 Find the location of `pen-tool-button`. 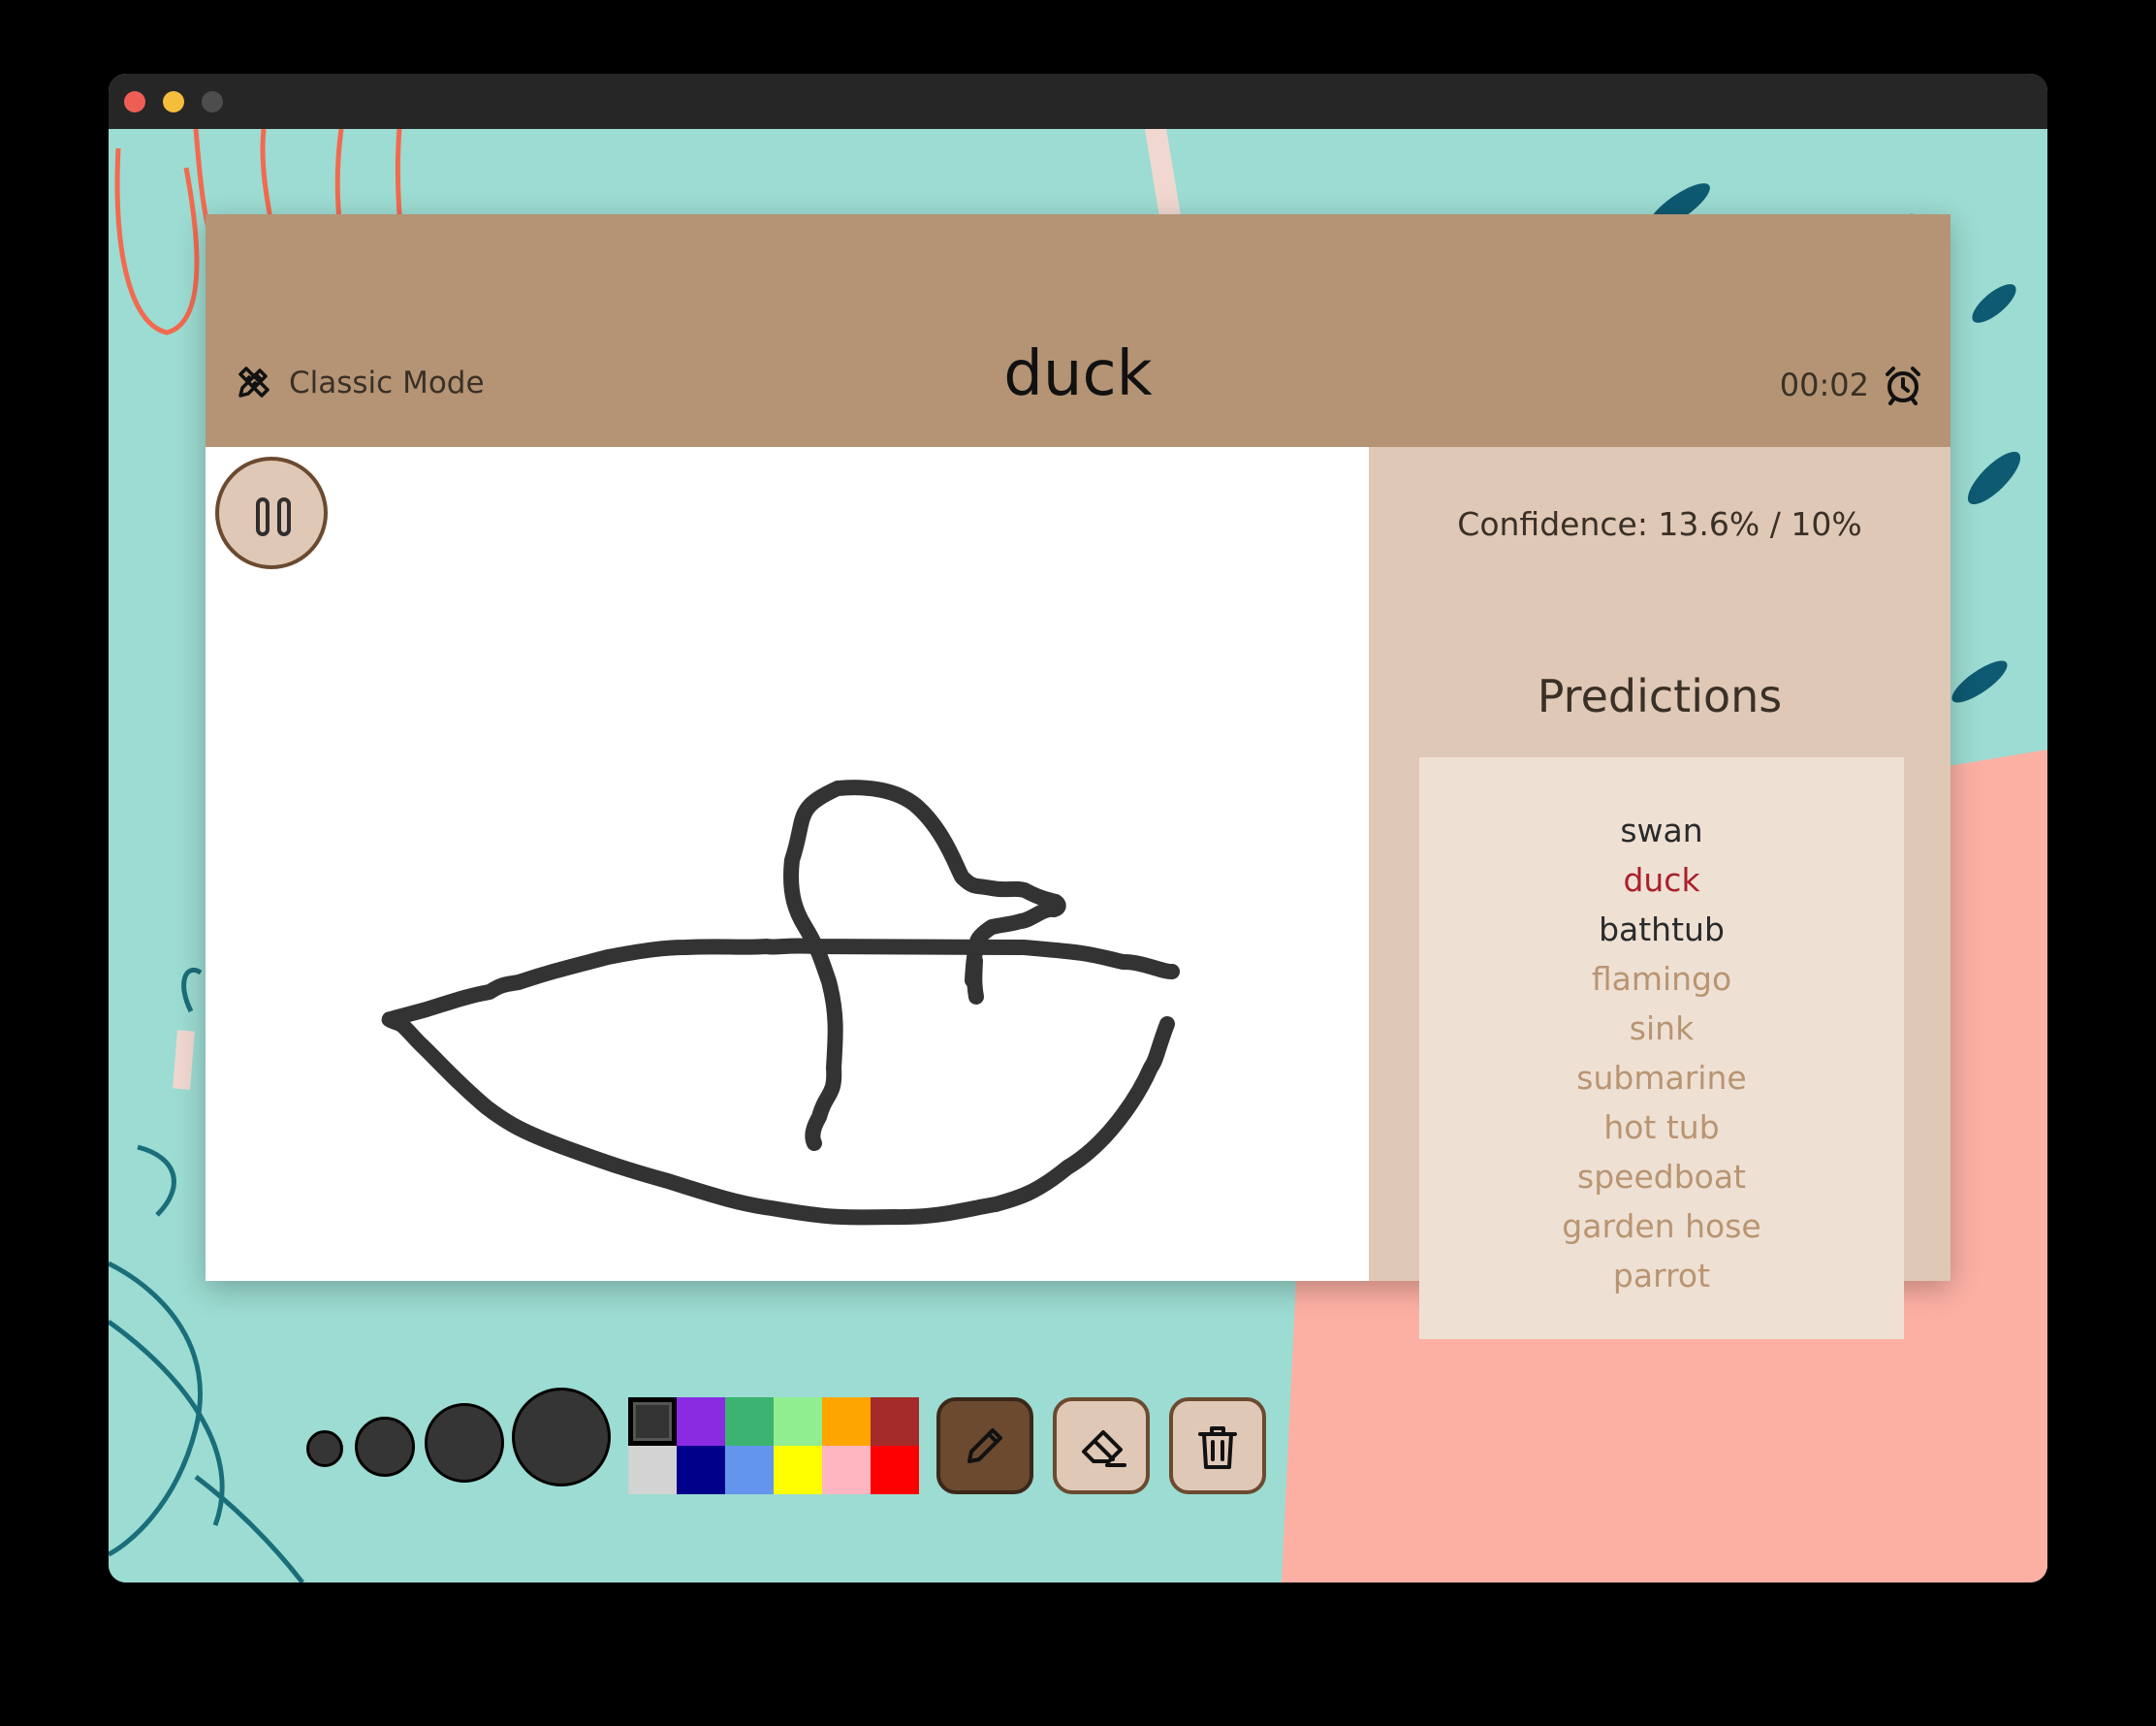

pen-tool-button is located at coordinates (984, 1446).